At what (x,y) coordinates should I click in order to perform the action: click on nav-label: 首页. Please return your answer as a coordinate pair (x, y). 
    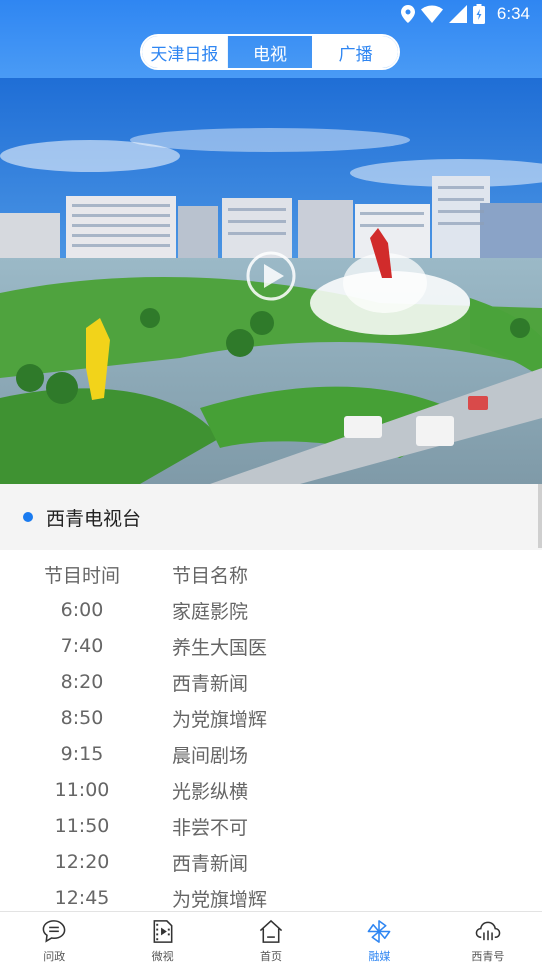
    Looking at the image, I should click on (271, 956).